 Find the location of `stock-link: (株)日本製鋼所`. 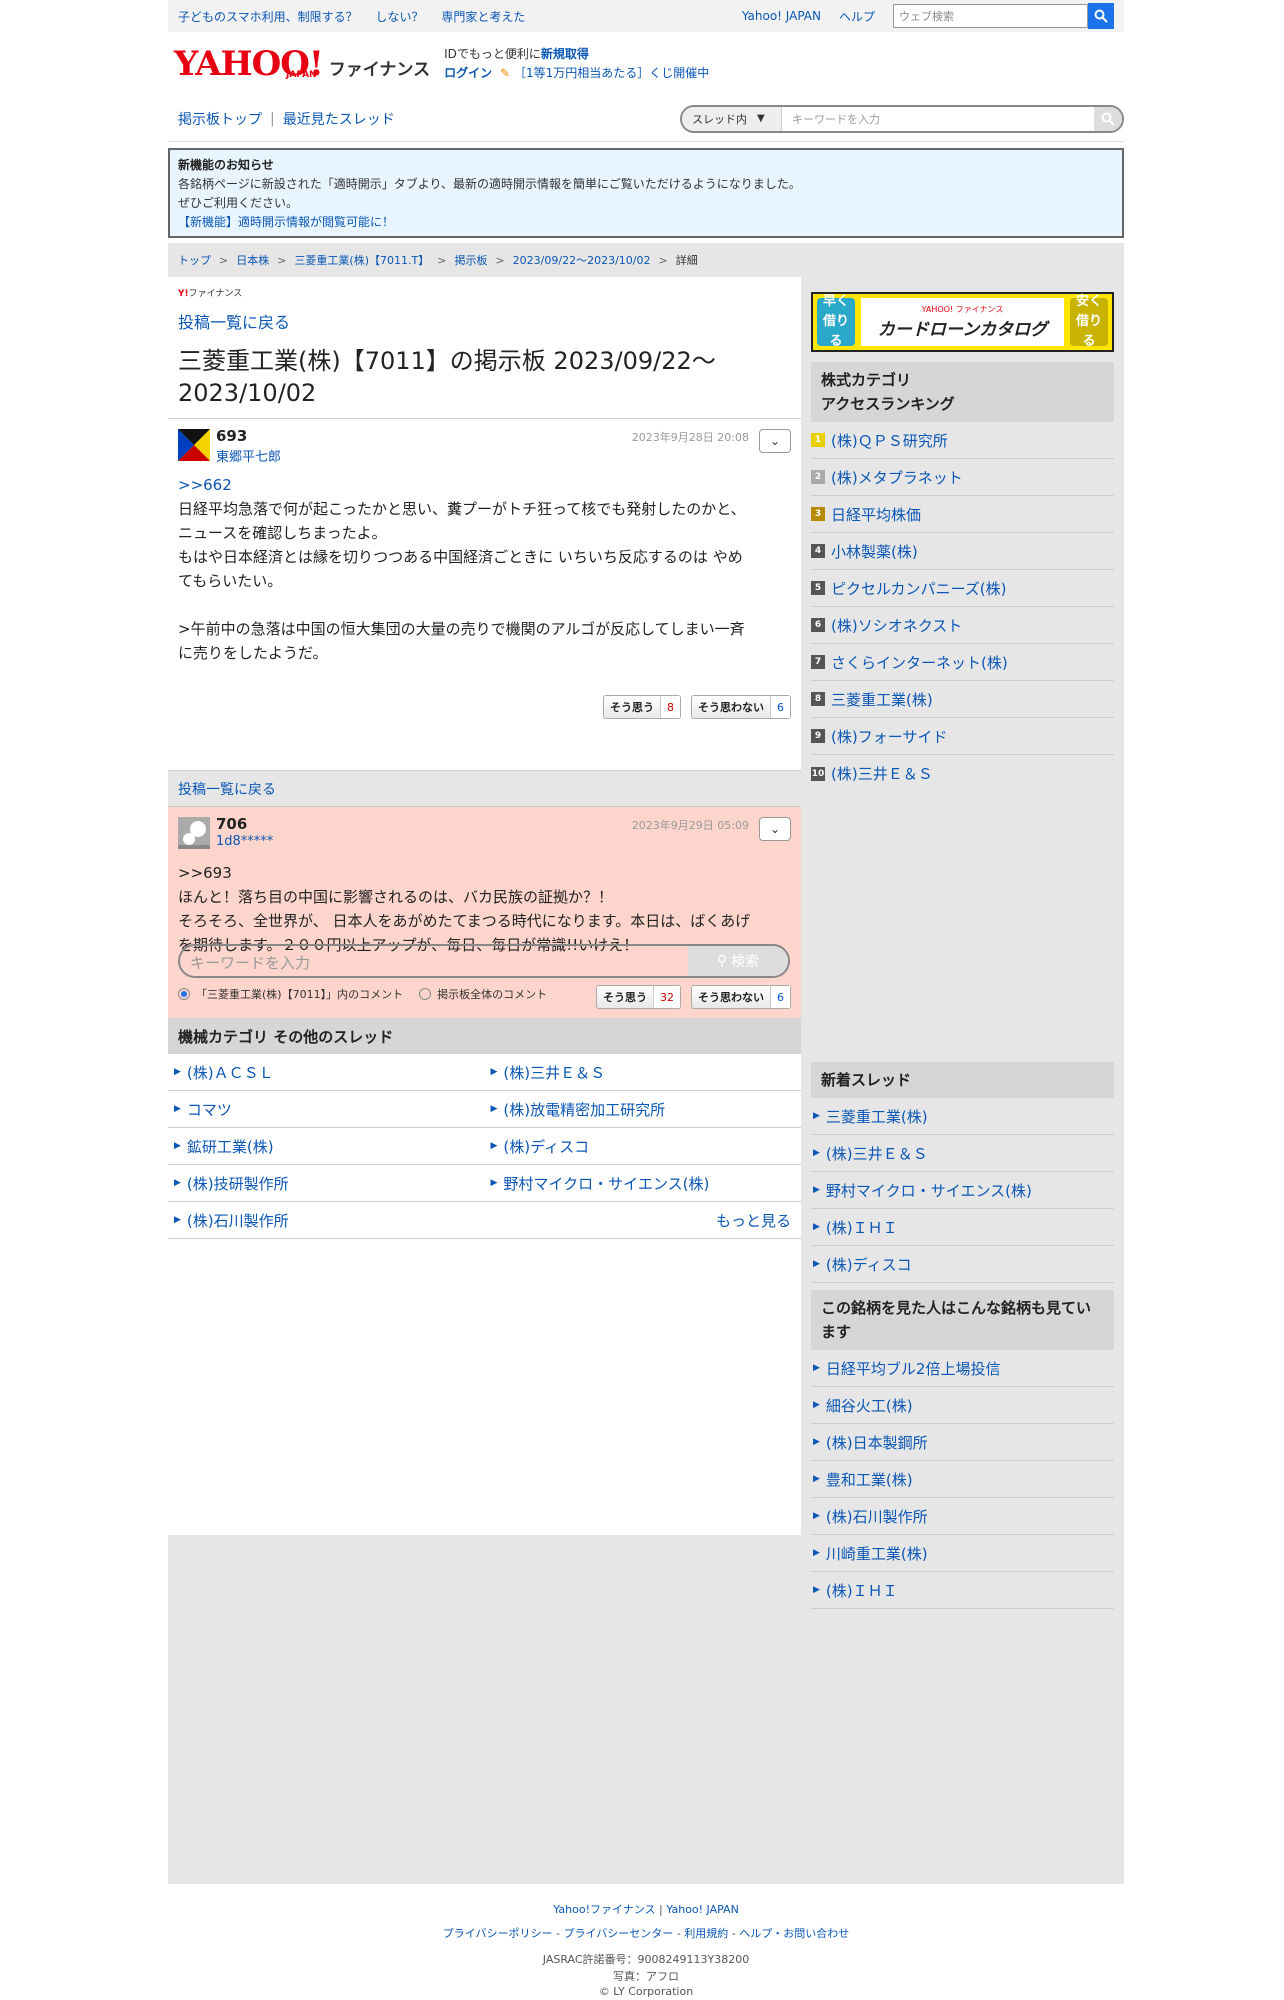

stock-link: (株)日本製鋼所 is located at coordinates (877, 1442).